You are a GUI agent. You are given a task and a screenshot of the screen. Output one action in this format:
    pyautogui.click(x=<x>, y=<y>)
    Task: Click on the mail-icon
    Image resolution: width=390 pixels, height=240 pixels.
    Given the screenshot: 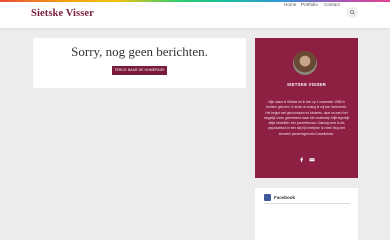 What is the action you would take?
    pyautogui.click(x=312, y=159)
    